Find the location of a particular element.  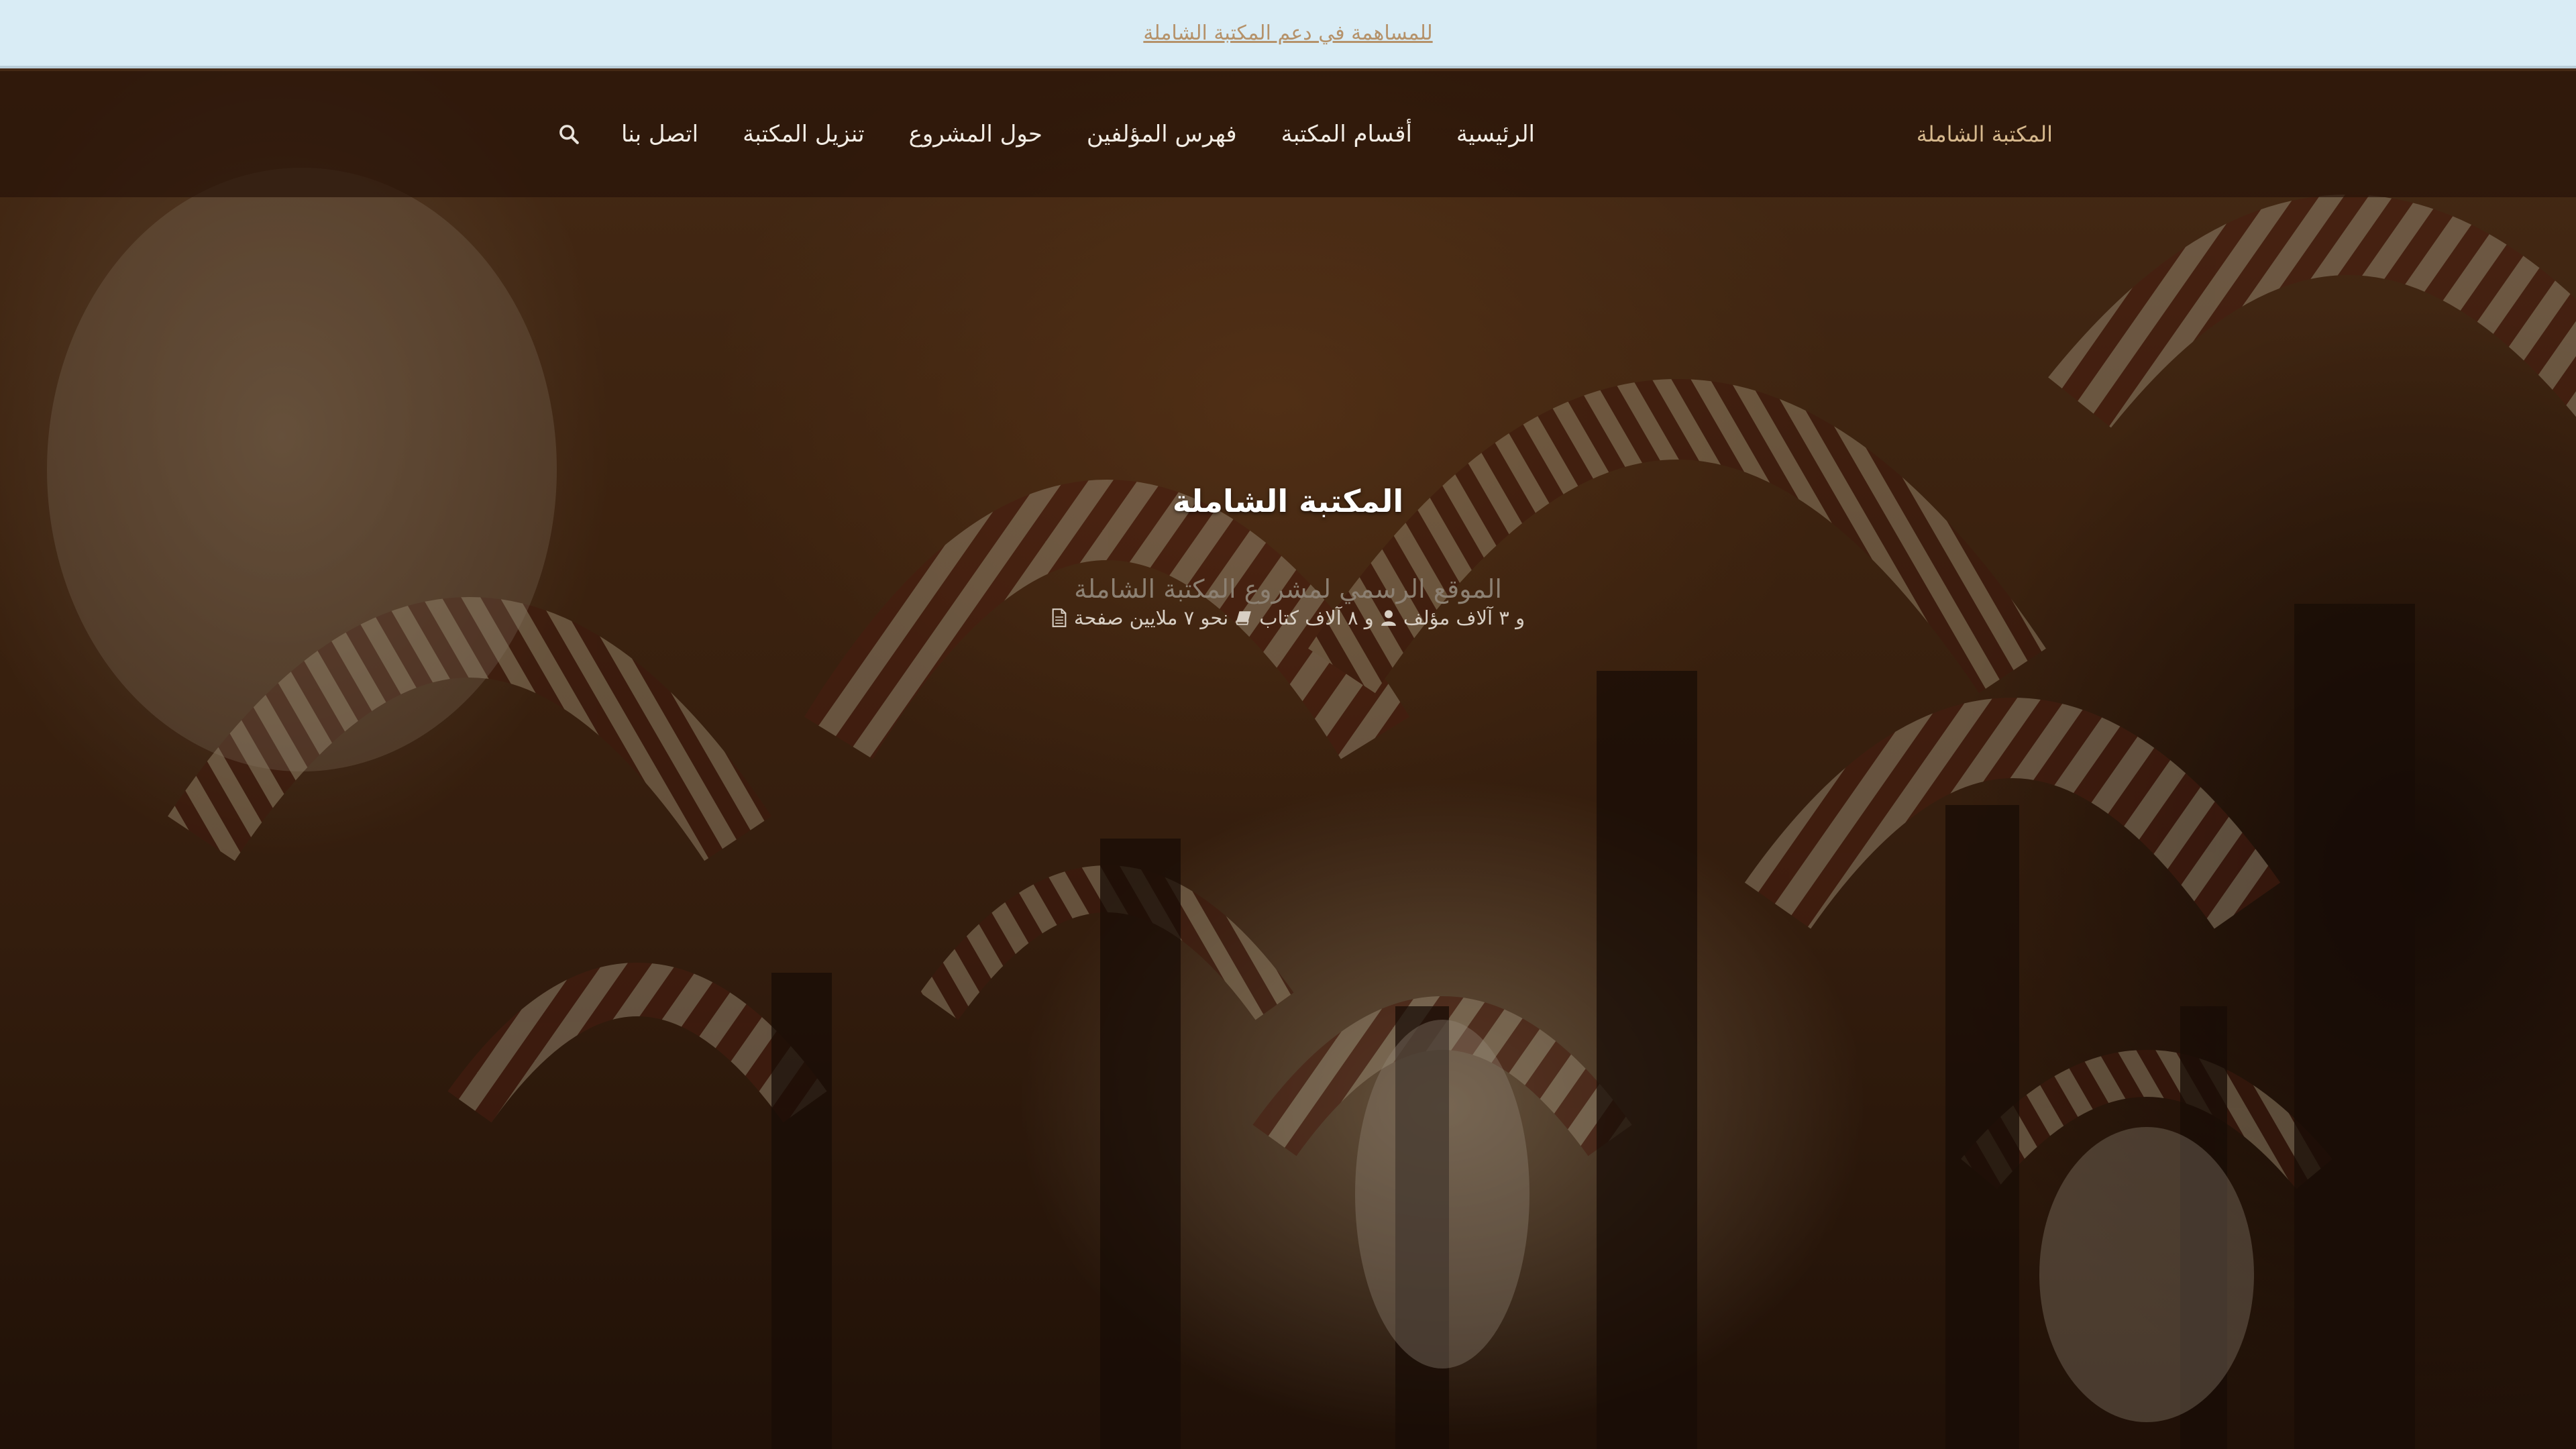

nav-item-sections: أقسام المكتبة is located at coordinates (1346, 134).